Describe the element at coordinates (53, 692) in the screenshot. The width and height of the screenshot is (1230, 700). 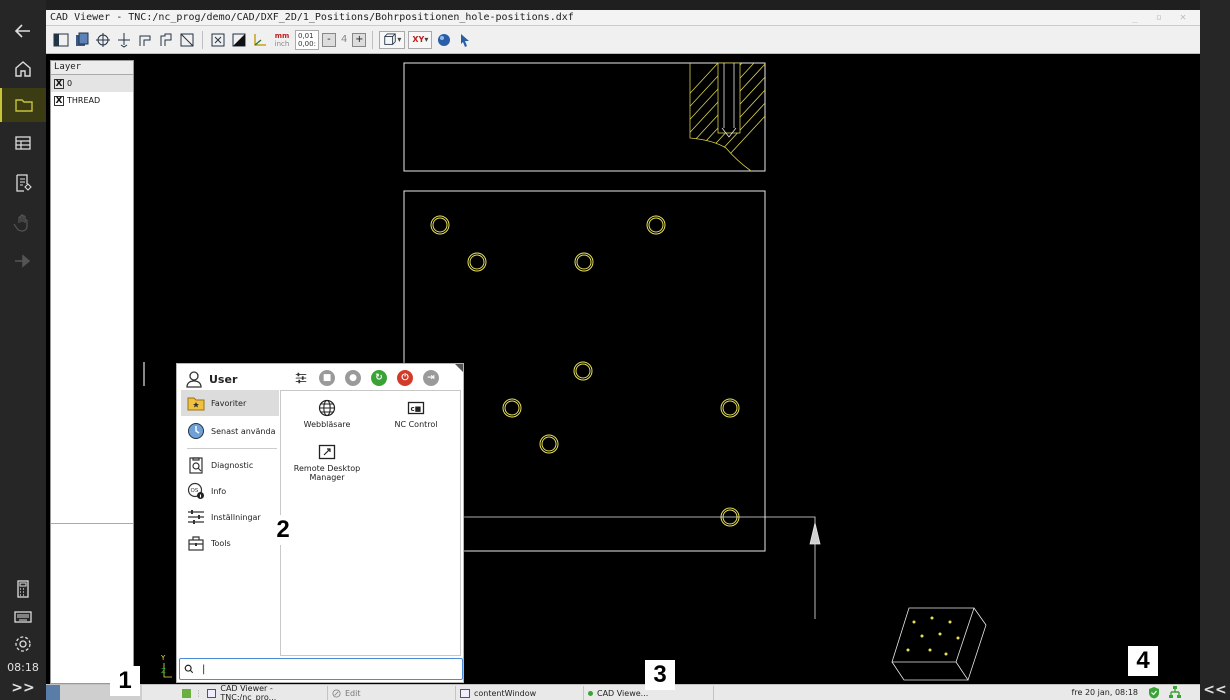
I see `start-button` at that location.